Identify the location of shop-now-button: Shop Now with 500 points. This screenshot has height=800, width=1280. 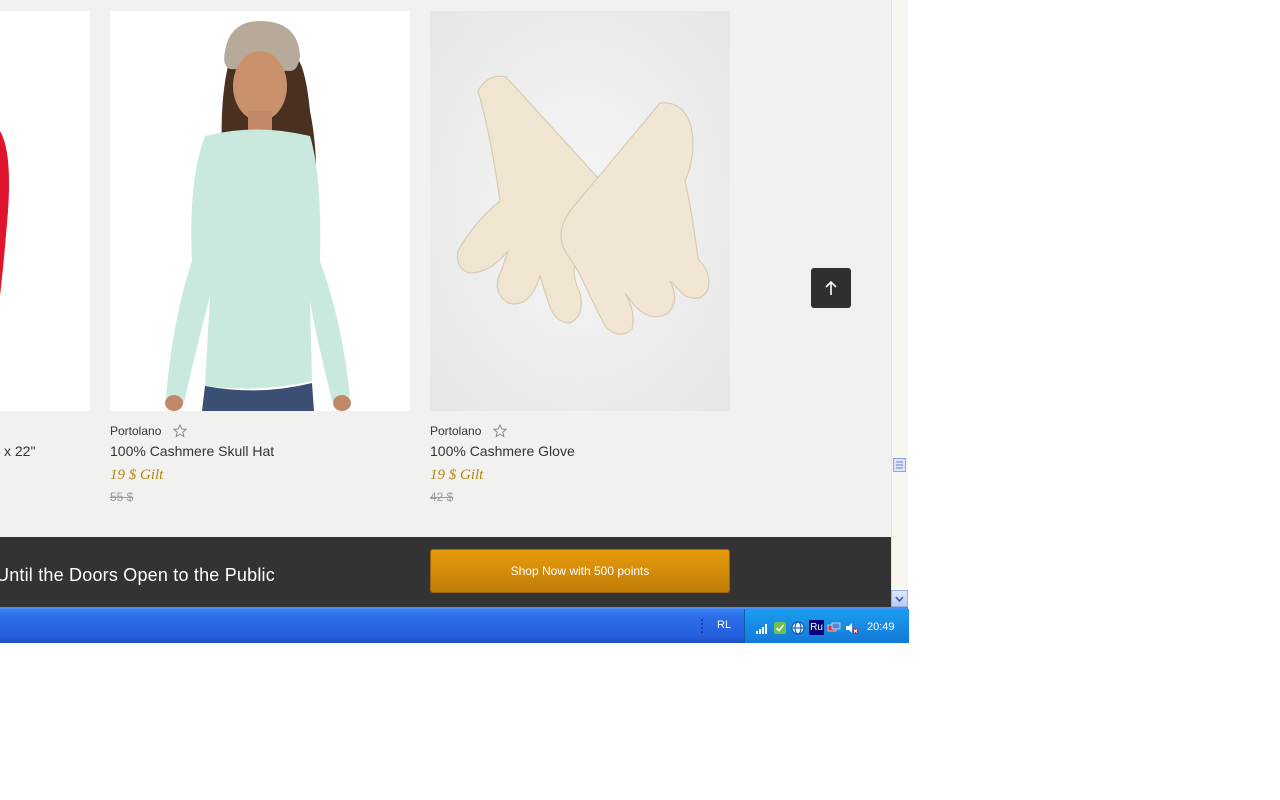
(580, 571).